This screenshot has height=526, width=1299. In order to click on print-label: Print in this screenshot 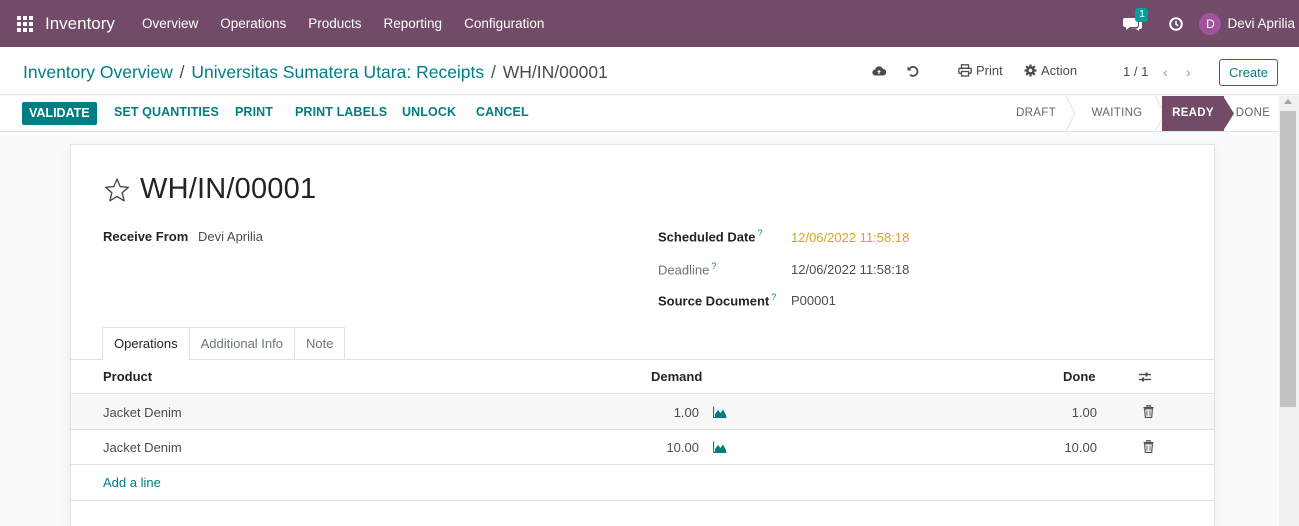, I will do `click(989, 70)`.